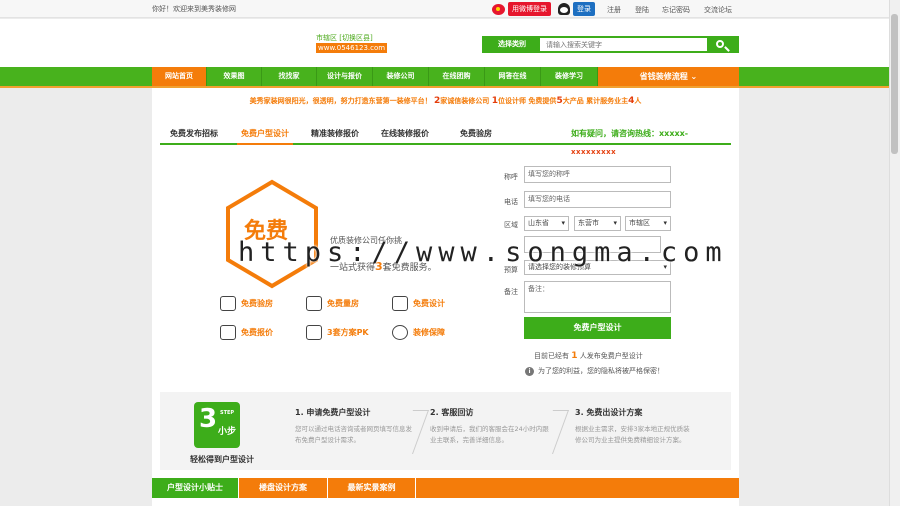 The height and width of the screenshot is (506, 900). Describe the element at coordinates (452, 412) in the screenshot. I see `step-title: 2. 客服回访` at that location.